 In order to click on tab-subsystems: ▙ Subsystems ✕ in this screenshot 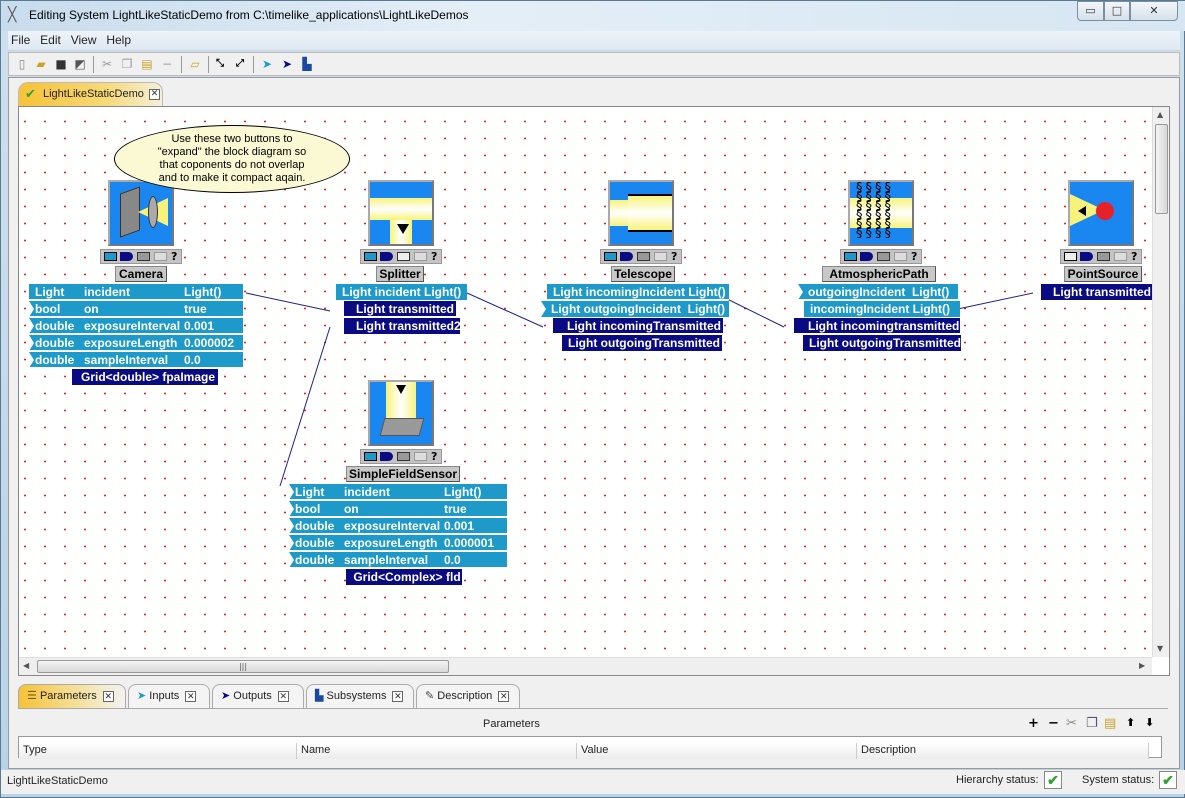, I will do `click(360, 696)`.